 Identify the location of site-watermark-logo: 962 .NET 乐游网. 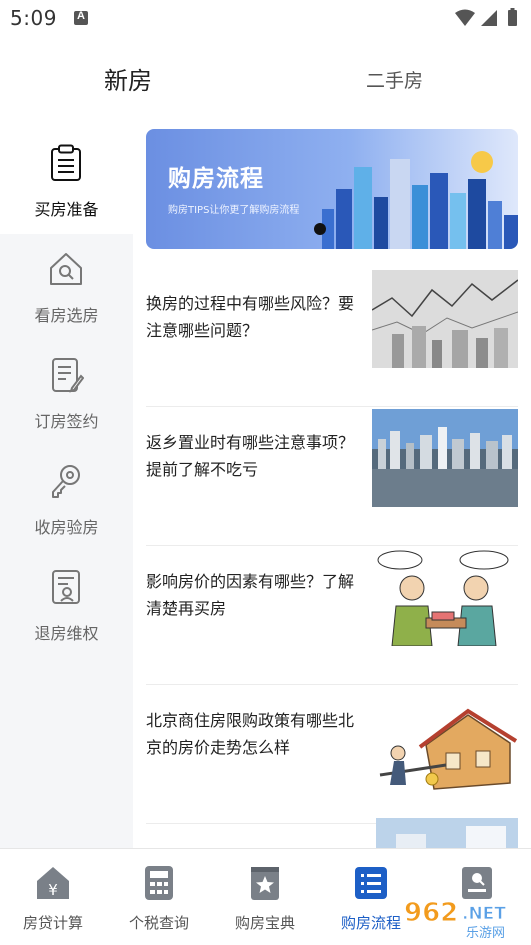
(455, 920).